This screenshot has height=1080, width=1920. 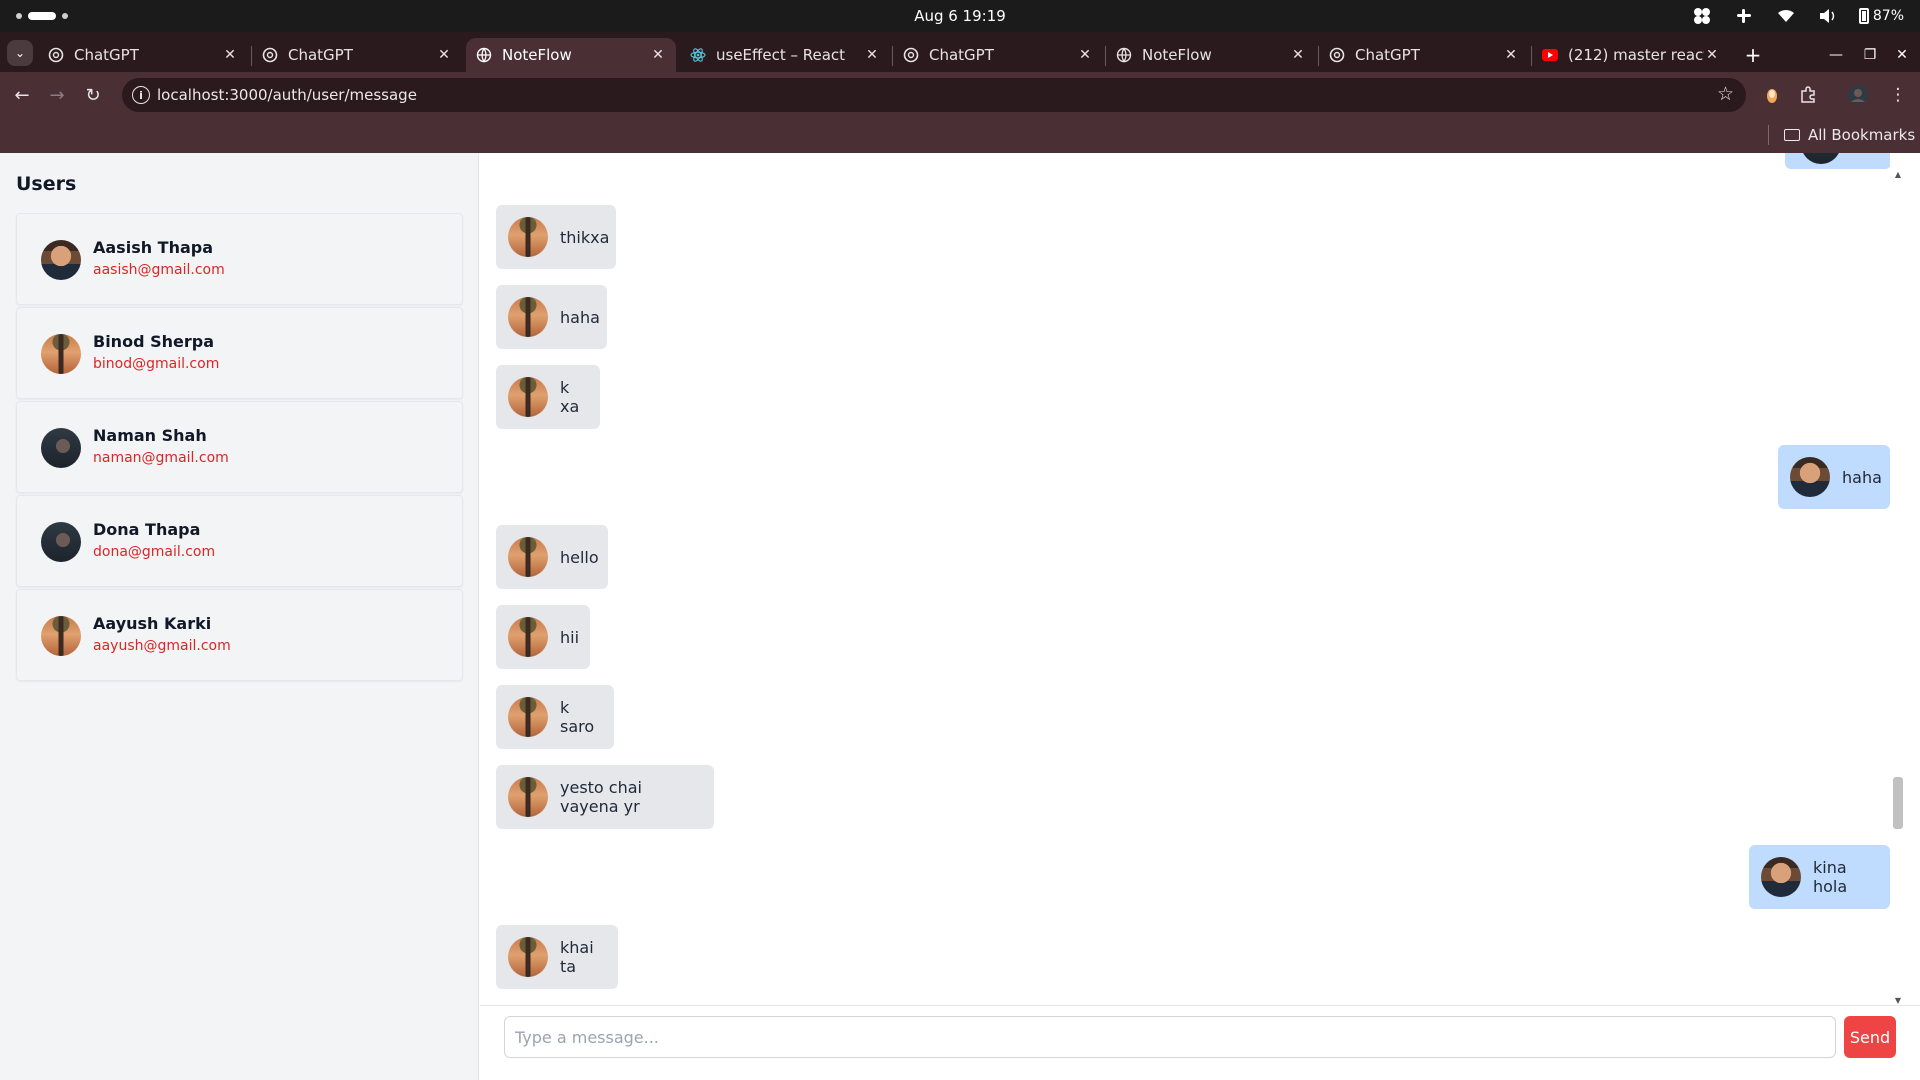 I want to click on user-name: Aasish Thapa, so click(x=153, y=247).